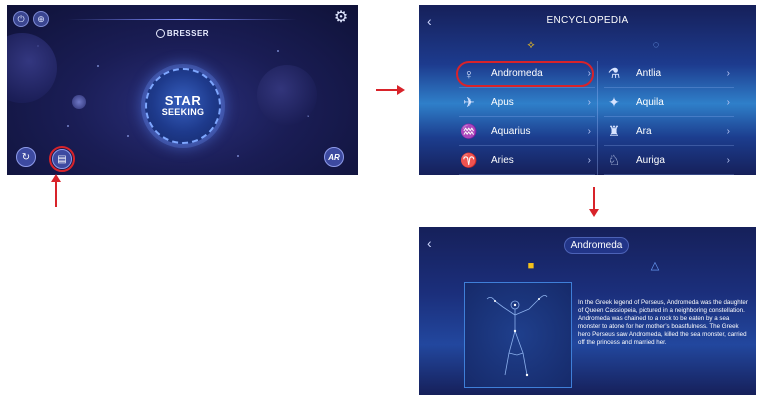 The height and width of the screenshot is (395, 766). What do you see at coordinates (183, 112) in the screenshot?
I see `star-seeking-line2: SEEKING` at bounding box center [183, 112].